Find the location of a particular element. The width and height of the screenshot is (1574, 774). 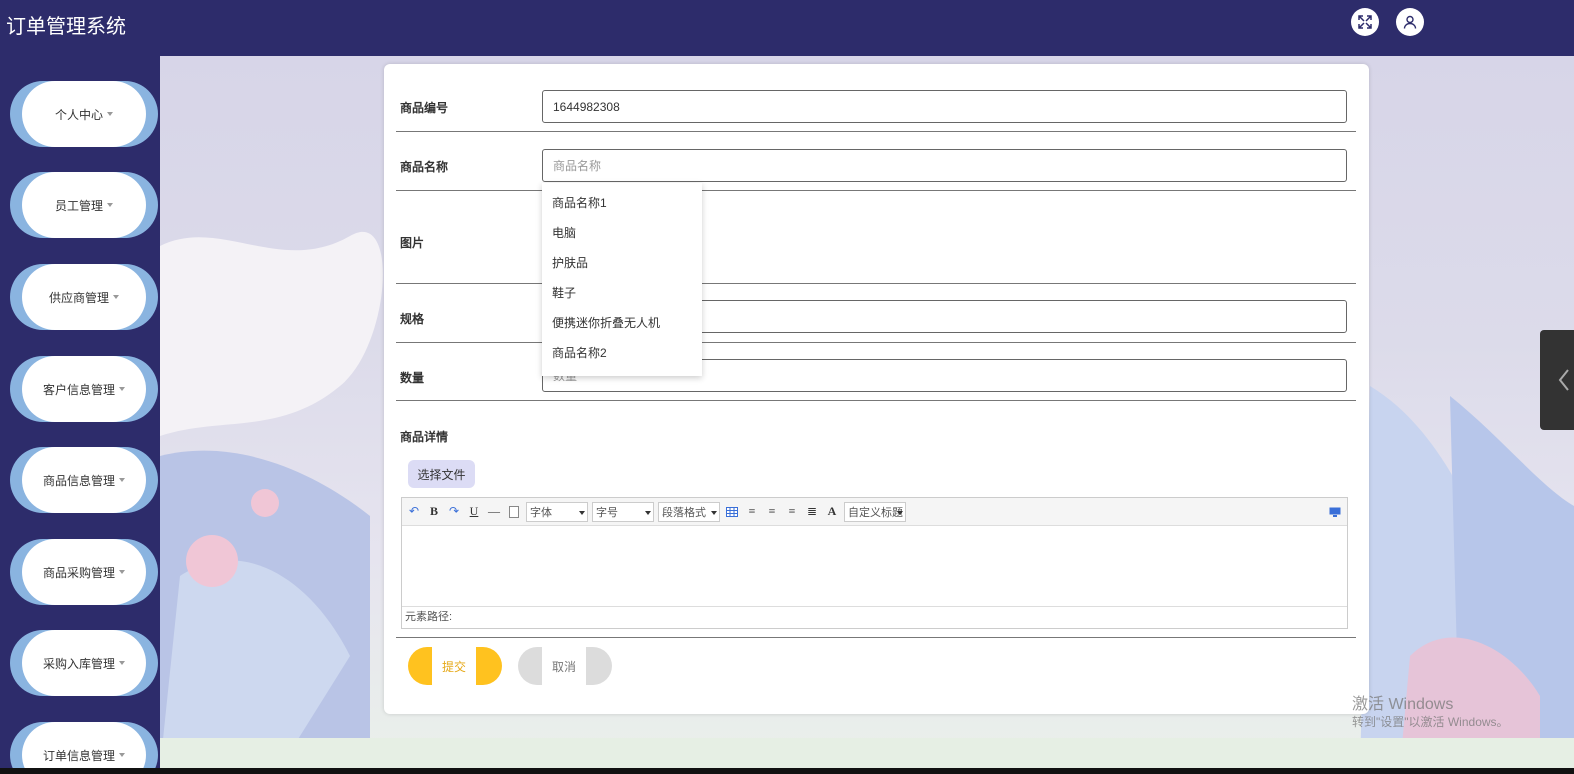

sidebar-item-label: 员工管理 is located at coordinates (78, 205).